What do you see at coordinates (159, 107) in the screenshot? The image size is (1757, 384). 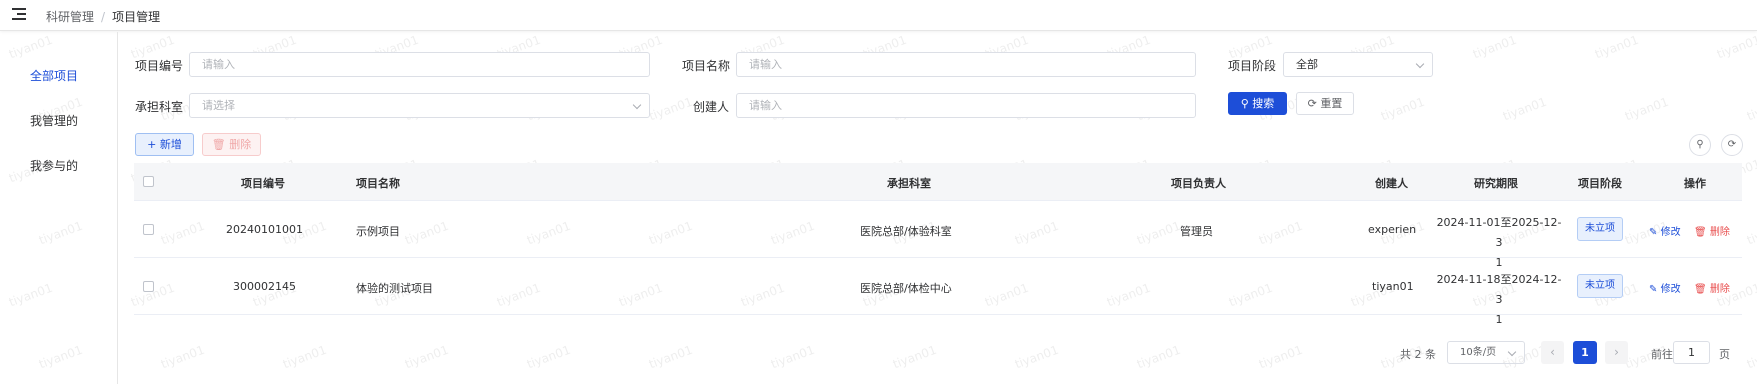 I see `department-label: 承担科室` at bounding box center [159, 107].